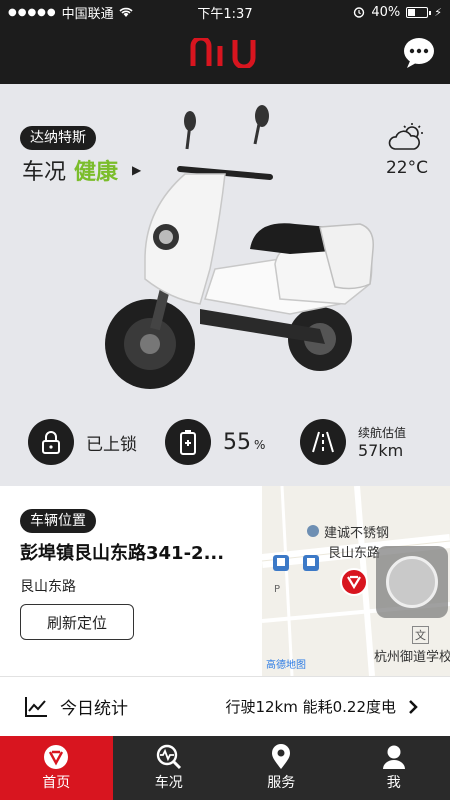 The height and width of the screenshot is (800, 450). What do you see at coordinates (393, 757) in the screenshot?
I see `user-icon` at bounding box center [393, 757].